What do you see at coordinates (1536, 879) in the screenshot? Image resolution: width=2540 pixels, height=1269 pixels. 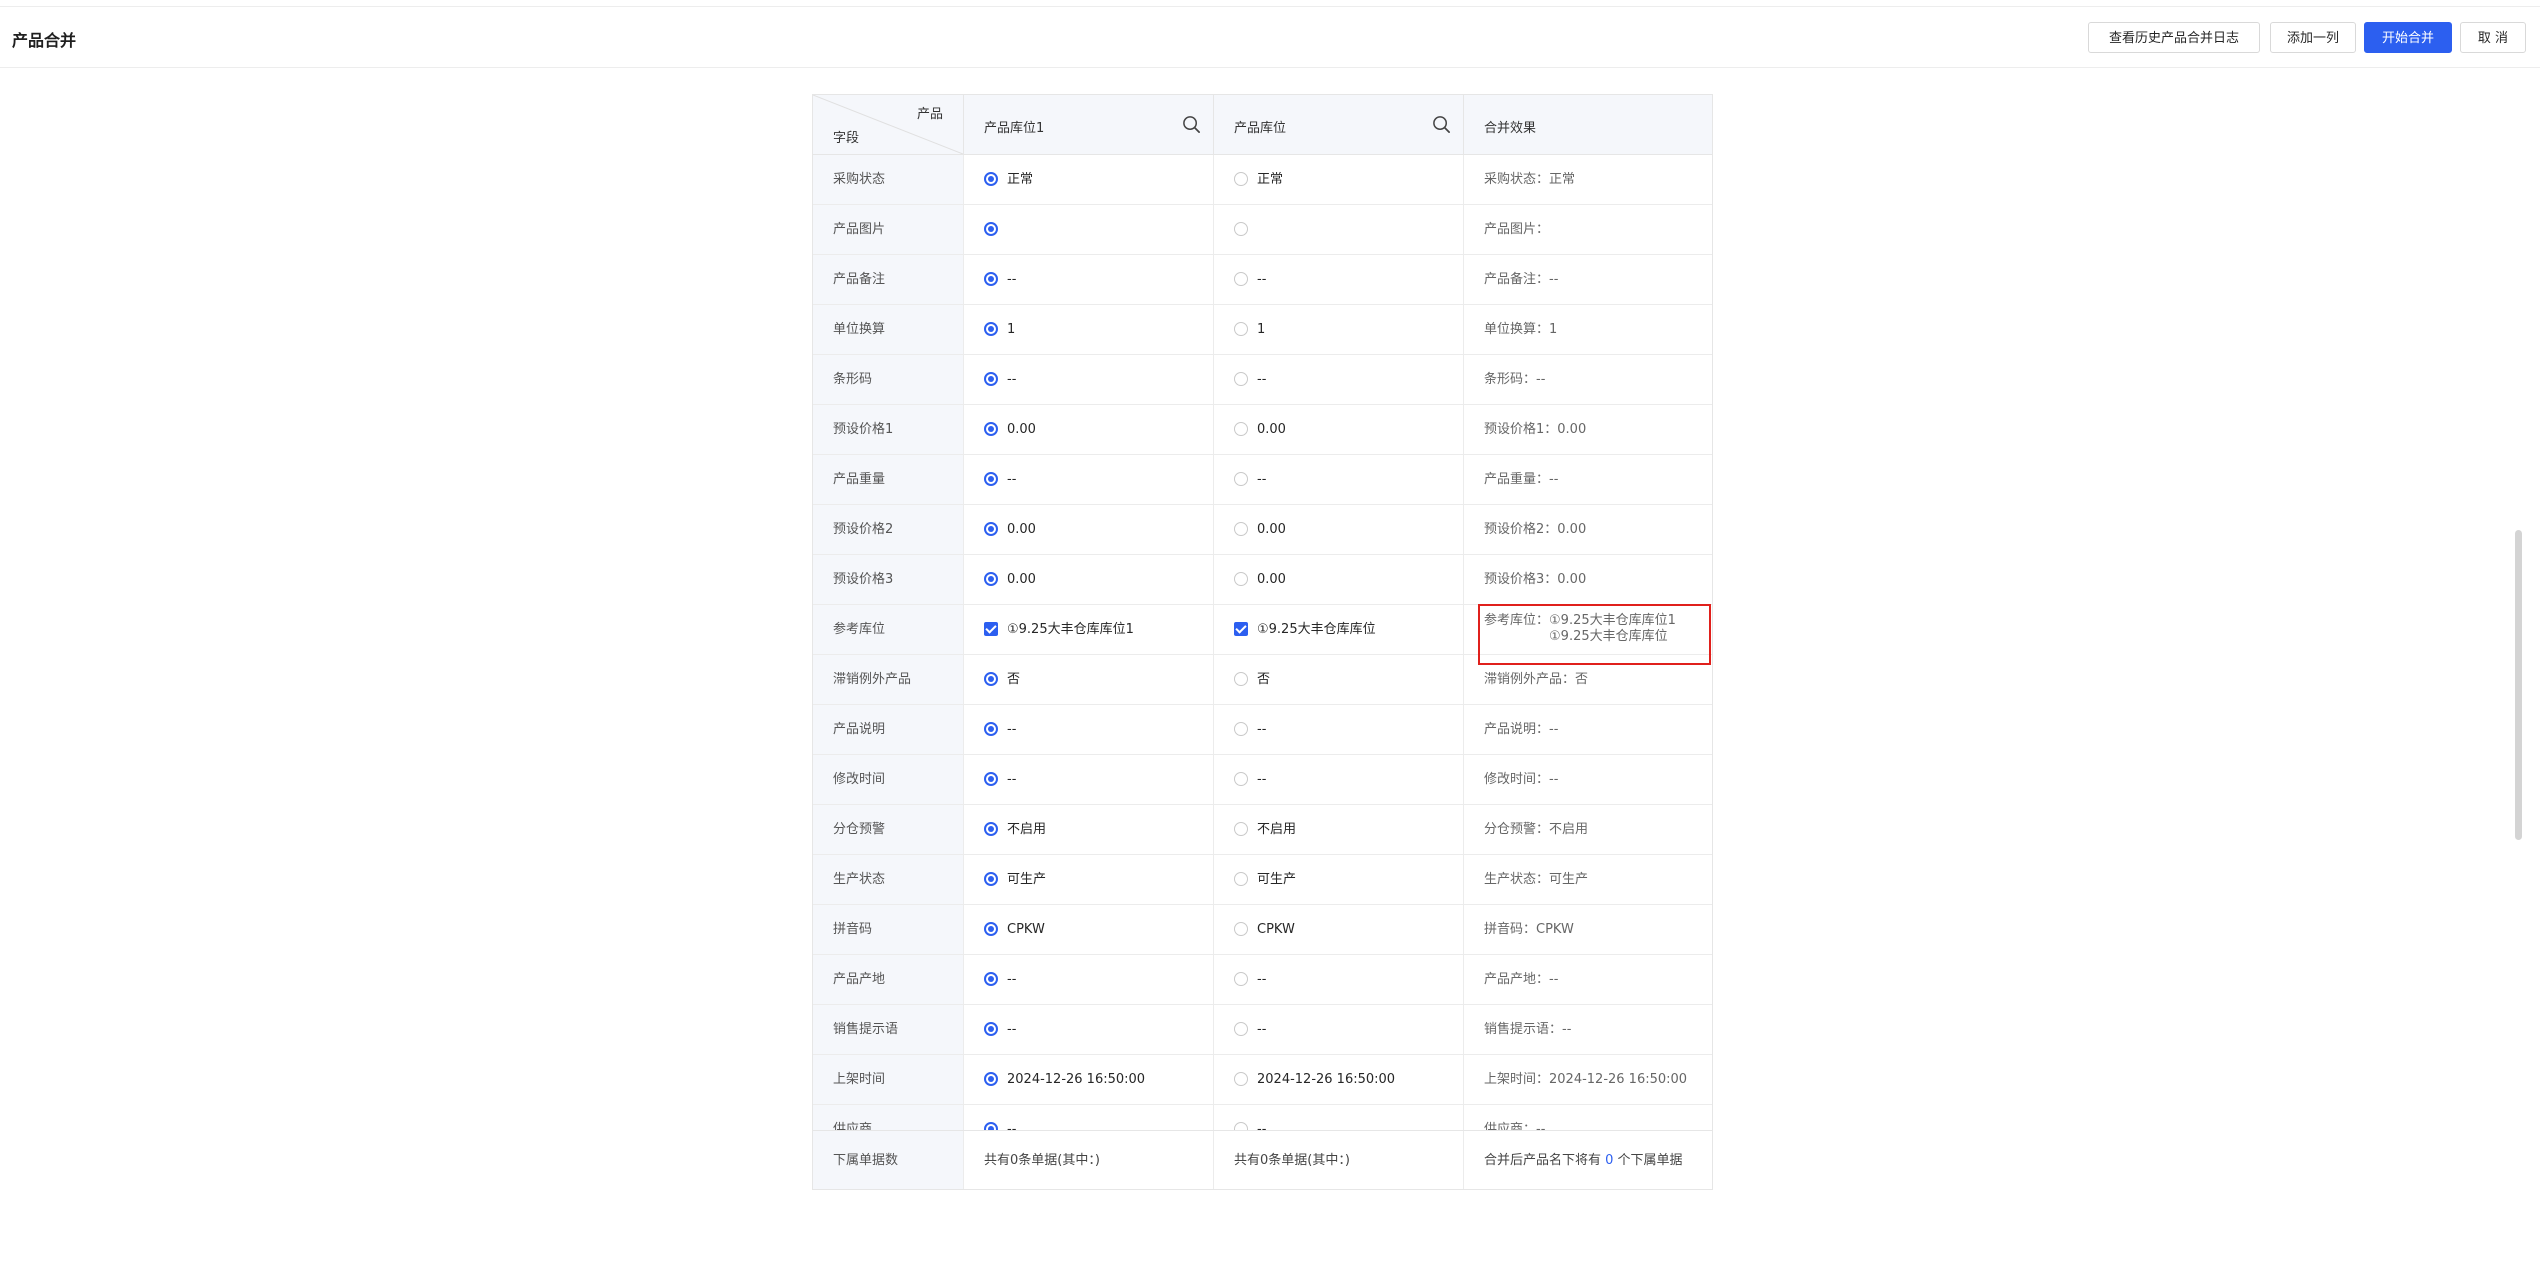 I see `merge-result-cell: 生产状态：可生产` at bounding box center [1536, 879].